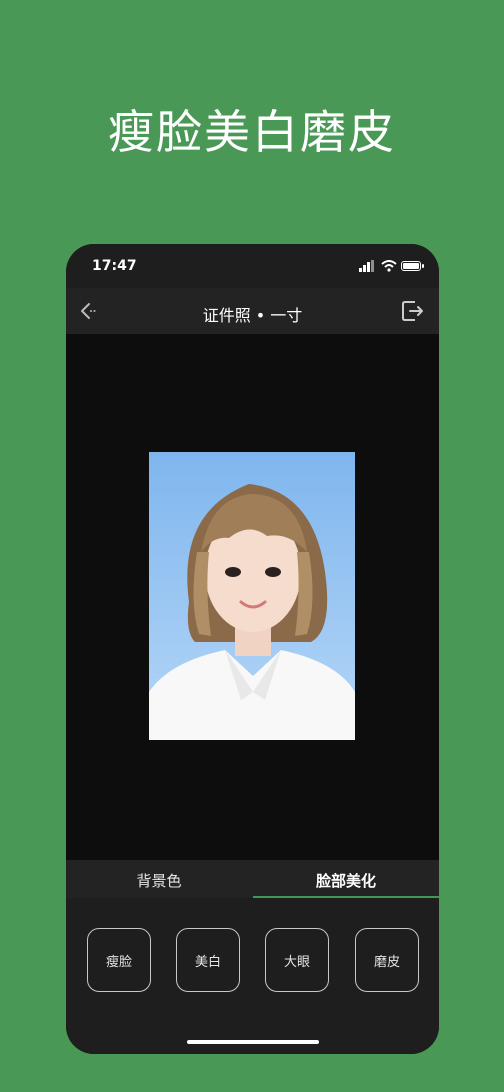  What do you see at coordinates (253, 1042) in the screenshot?
I see `home-indicator` at bounding box center [253, 1042].